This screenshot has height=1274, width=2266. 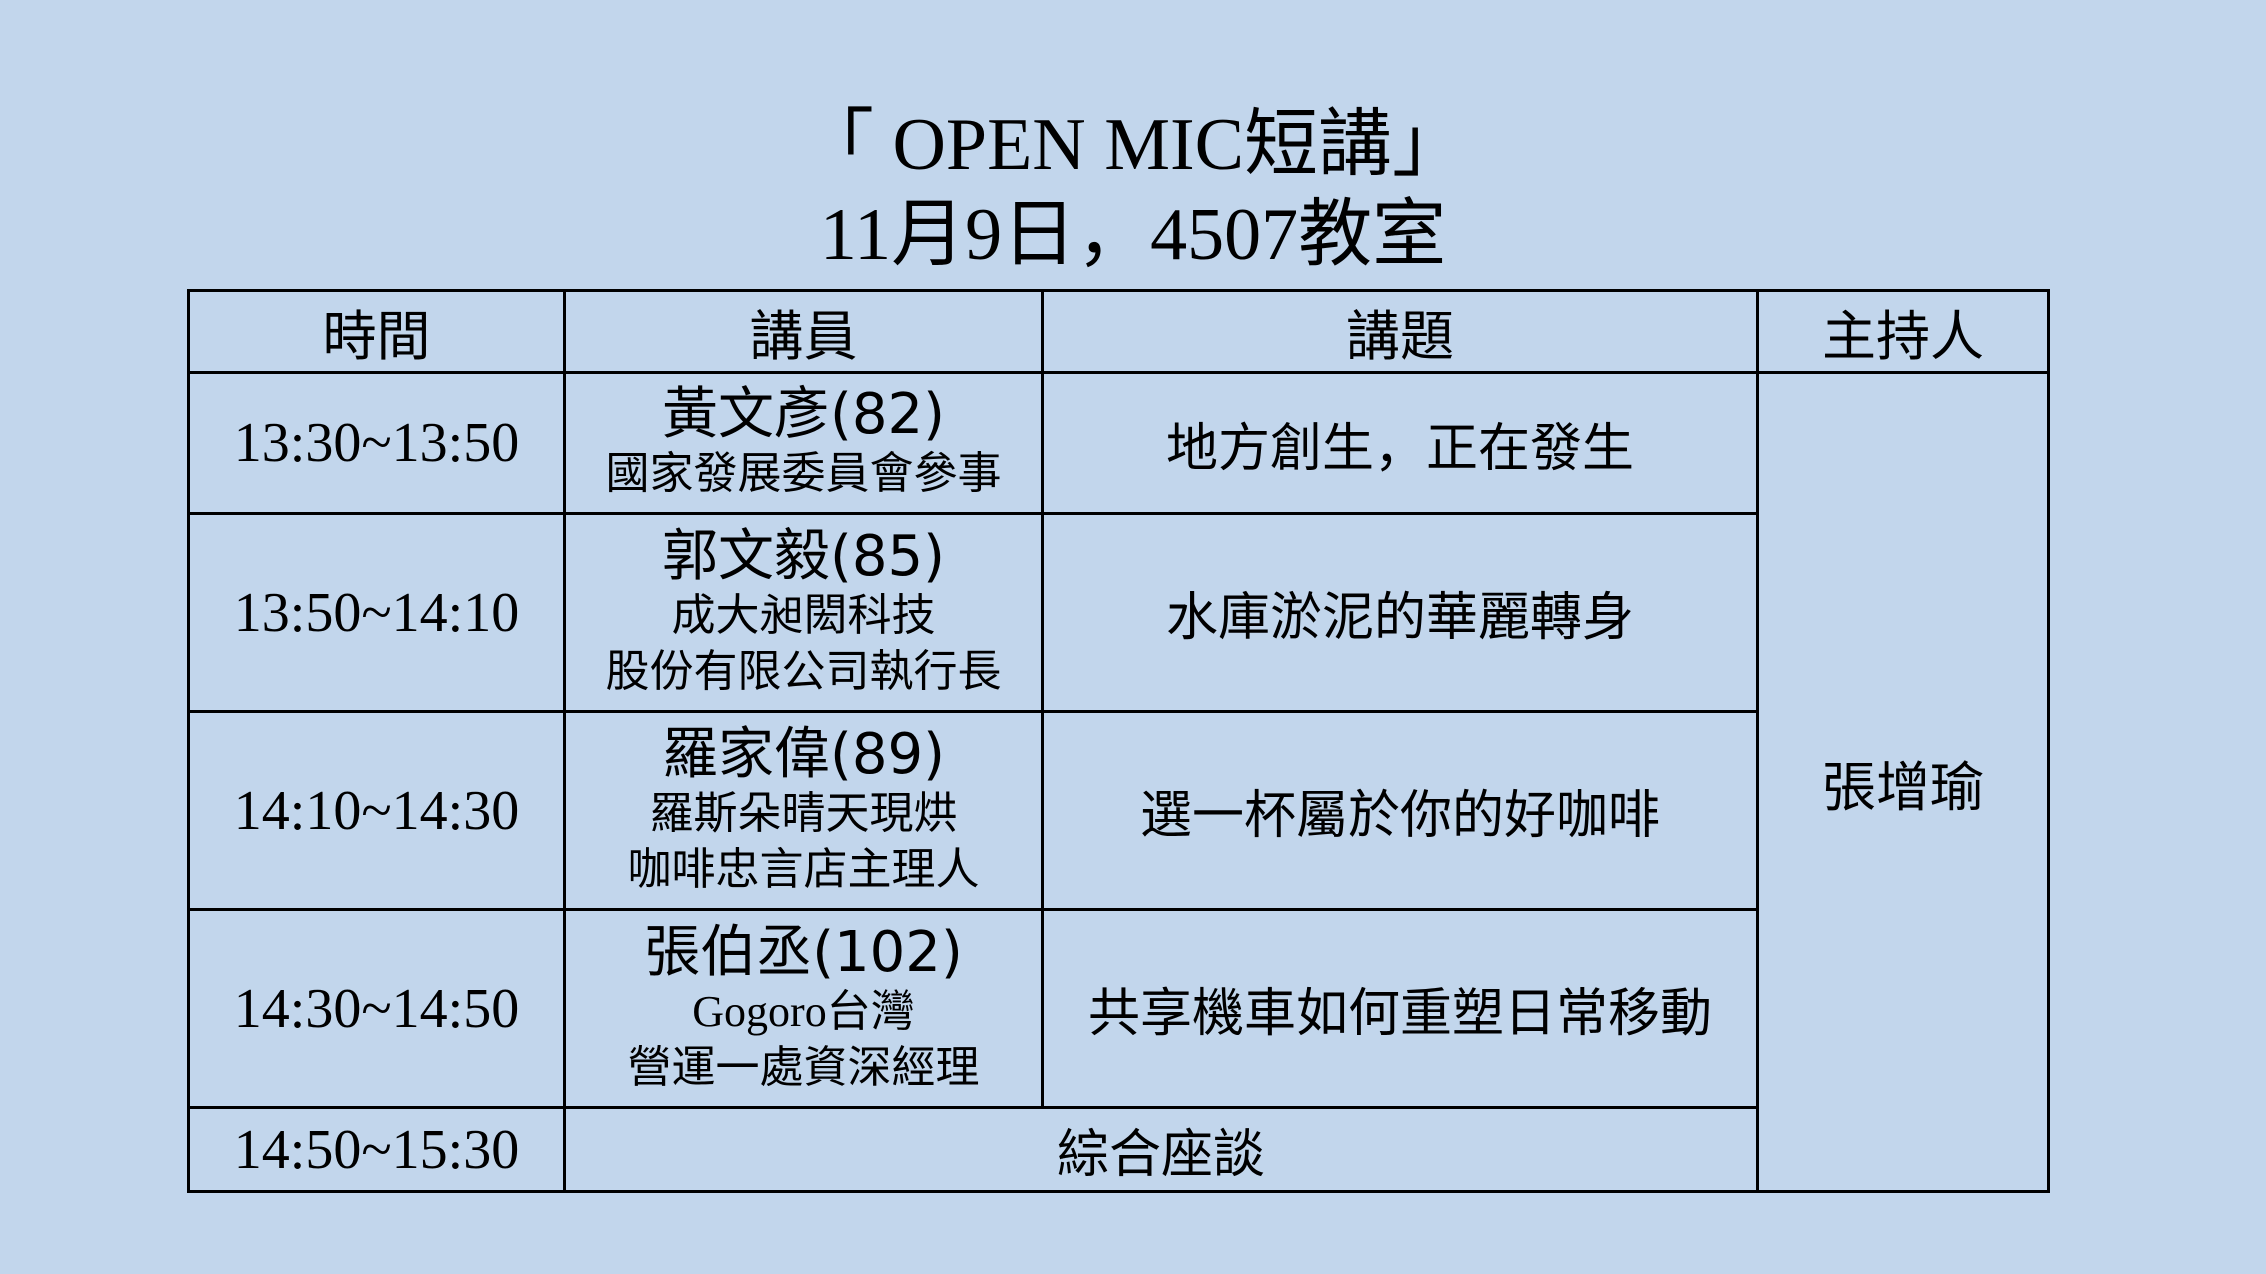 What do you see at coordinates (803, 671) in the screenshot?
I see `speaker-affiliation: 股份有限公司執行長` at bounding box center [803, 671].